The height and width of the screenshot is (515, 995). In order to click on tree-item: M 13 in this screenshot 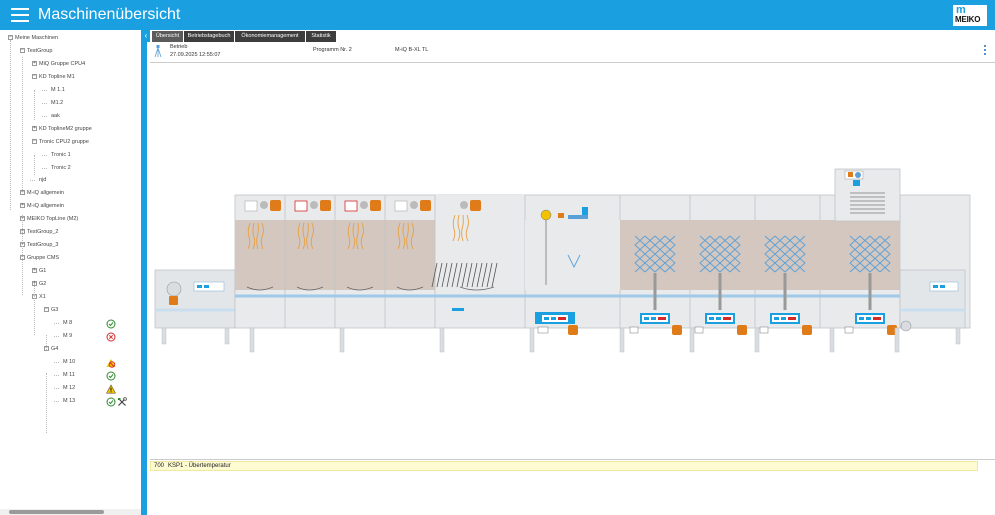, I will do `click(70, 401)`.